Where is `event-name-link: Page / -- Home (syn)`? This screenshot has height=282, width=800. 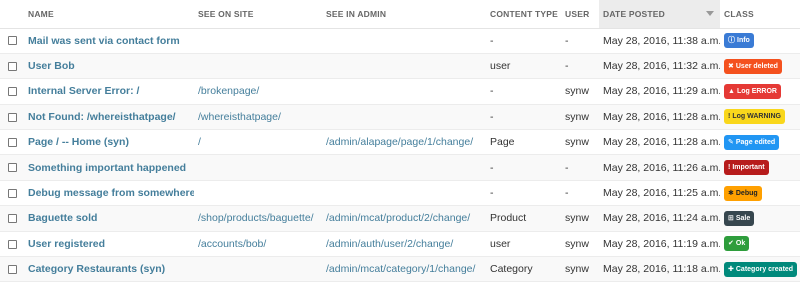
event-name-link: Page / -- Home (syn) is located at coordinates (78, 142).